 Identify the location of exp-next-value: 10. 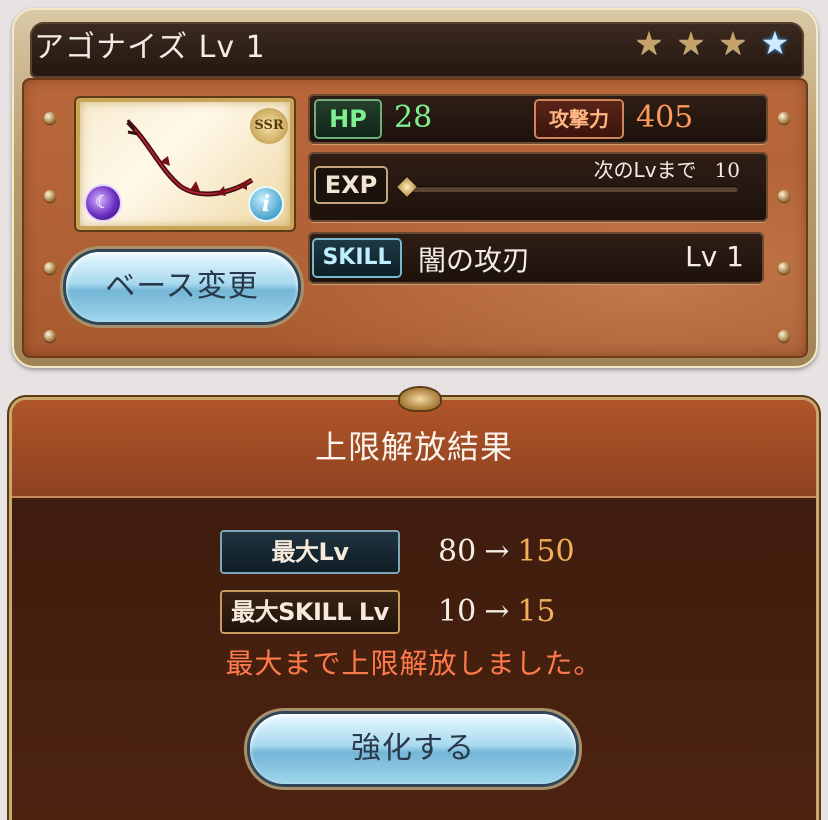
(727, 170).